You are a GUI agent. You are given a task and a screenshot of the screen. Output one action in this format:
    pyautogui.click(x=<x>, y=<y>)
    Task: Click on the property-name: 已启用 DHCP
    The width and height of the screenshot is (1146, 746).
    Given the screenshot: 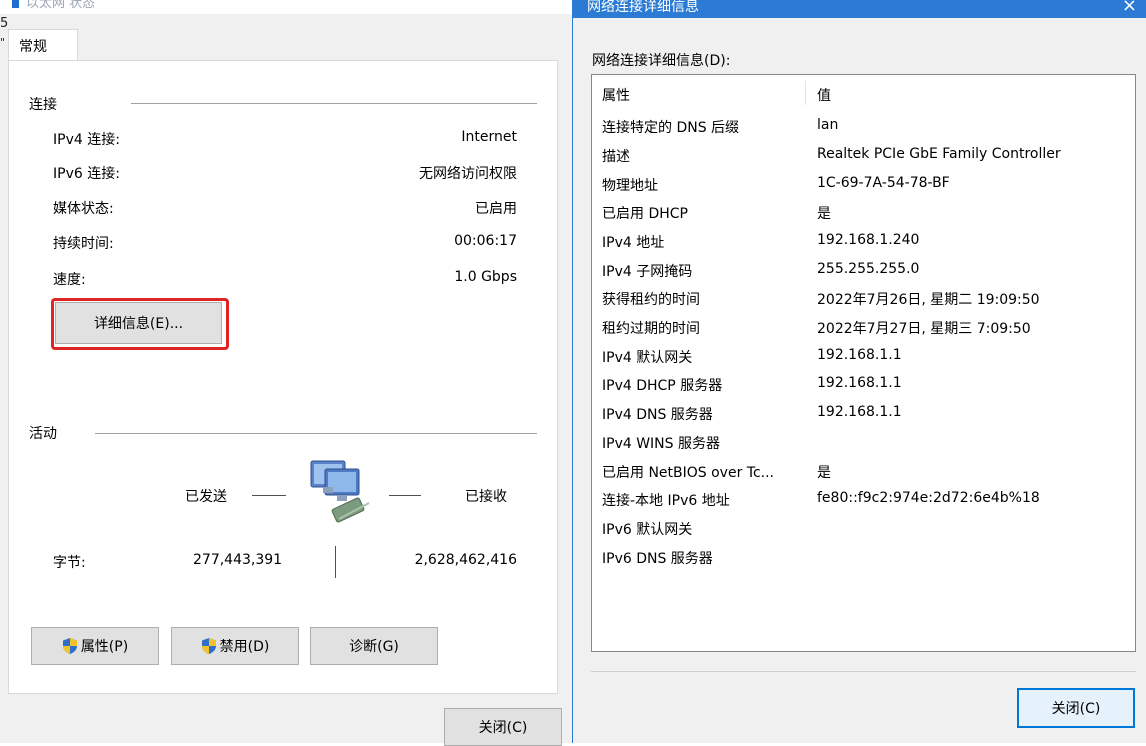 What is the action you would take?
    pyautogui.click(x=645, y=214)
    